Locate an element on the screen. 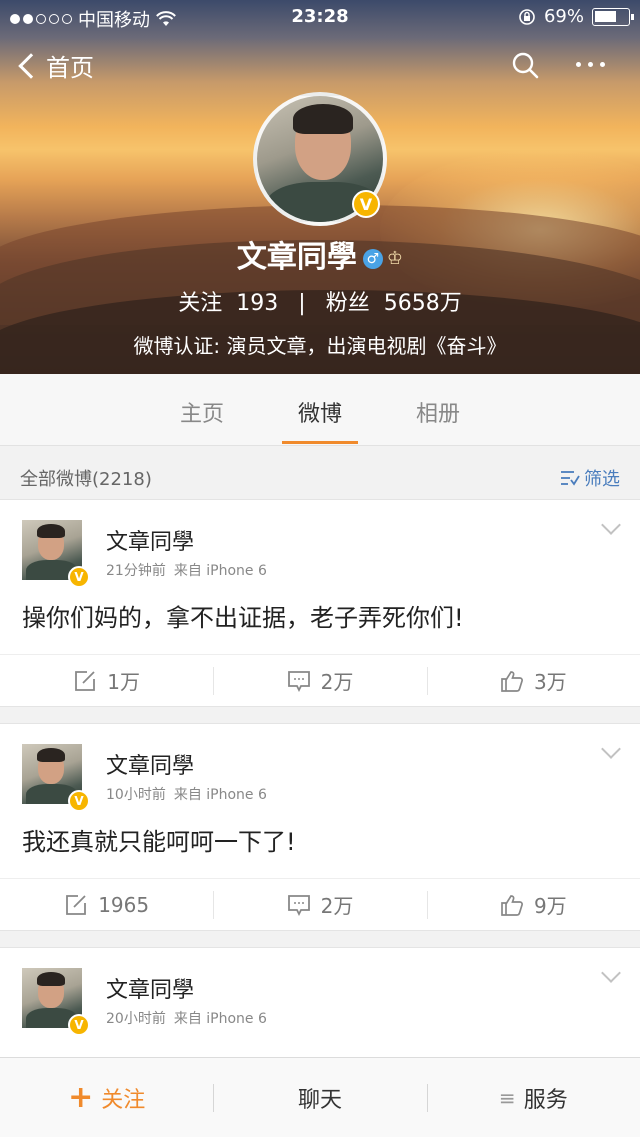 This screenshot has height=1137, width=640. service-button: ≡ 服务 is located at coordinates (533, 1097).